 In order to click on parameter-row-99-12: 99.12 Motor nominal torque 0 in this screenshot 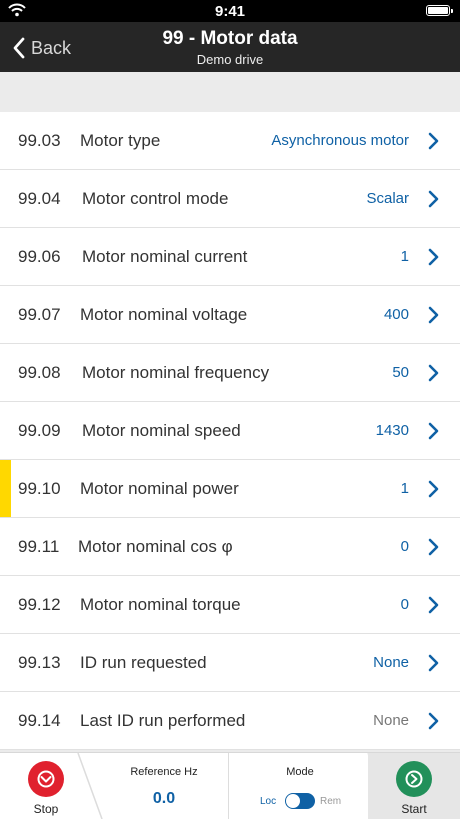, I will do `click(230, 605)`.